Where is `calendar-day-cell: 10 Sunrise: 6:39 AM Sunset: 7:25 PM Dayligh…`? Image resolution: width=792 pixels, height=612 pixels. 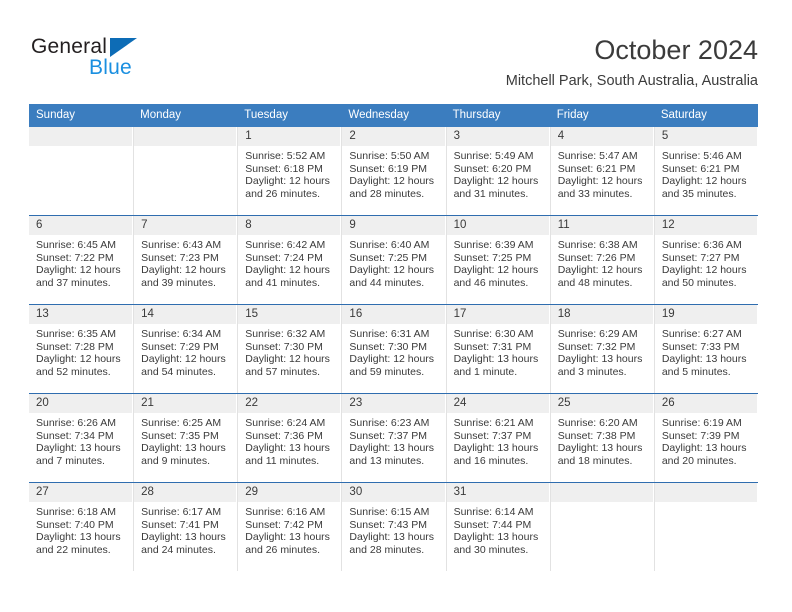 calendar-day-cell: 10 Sunrise: 6:39 AM Sunset: 7:25 PM Dayligh… is located at coordinates (497, 260).